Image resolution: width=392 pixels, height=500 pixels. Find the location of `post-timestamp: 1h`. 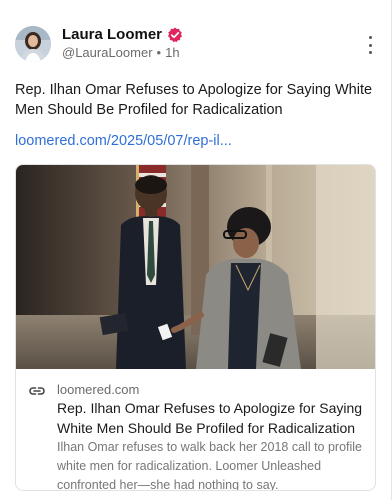

post-timestamp: 1h is located at coordinates (172, 53).